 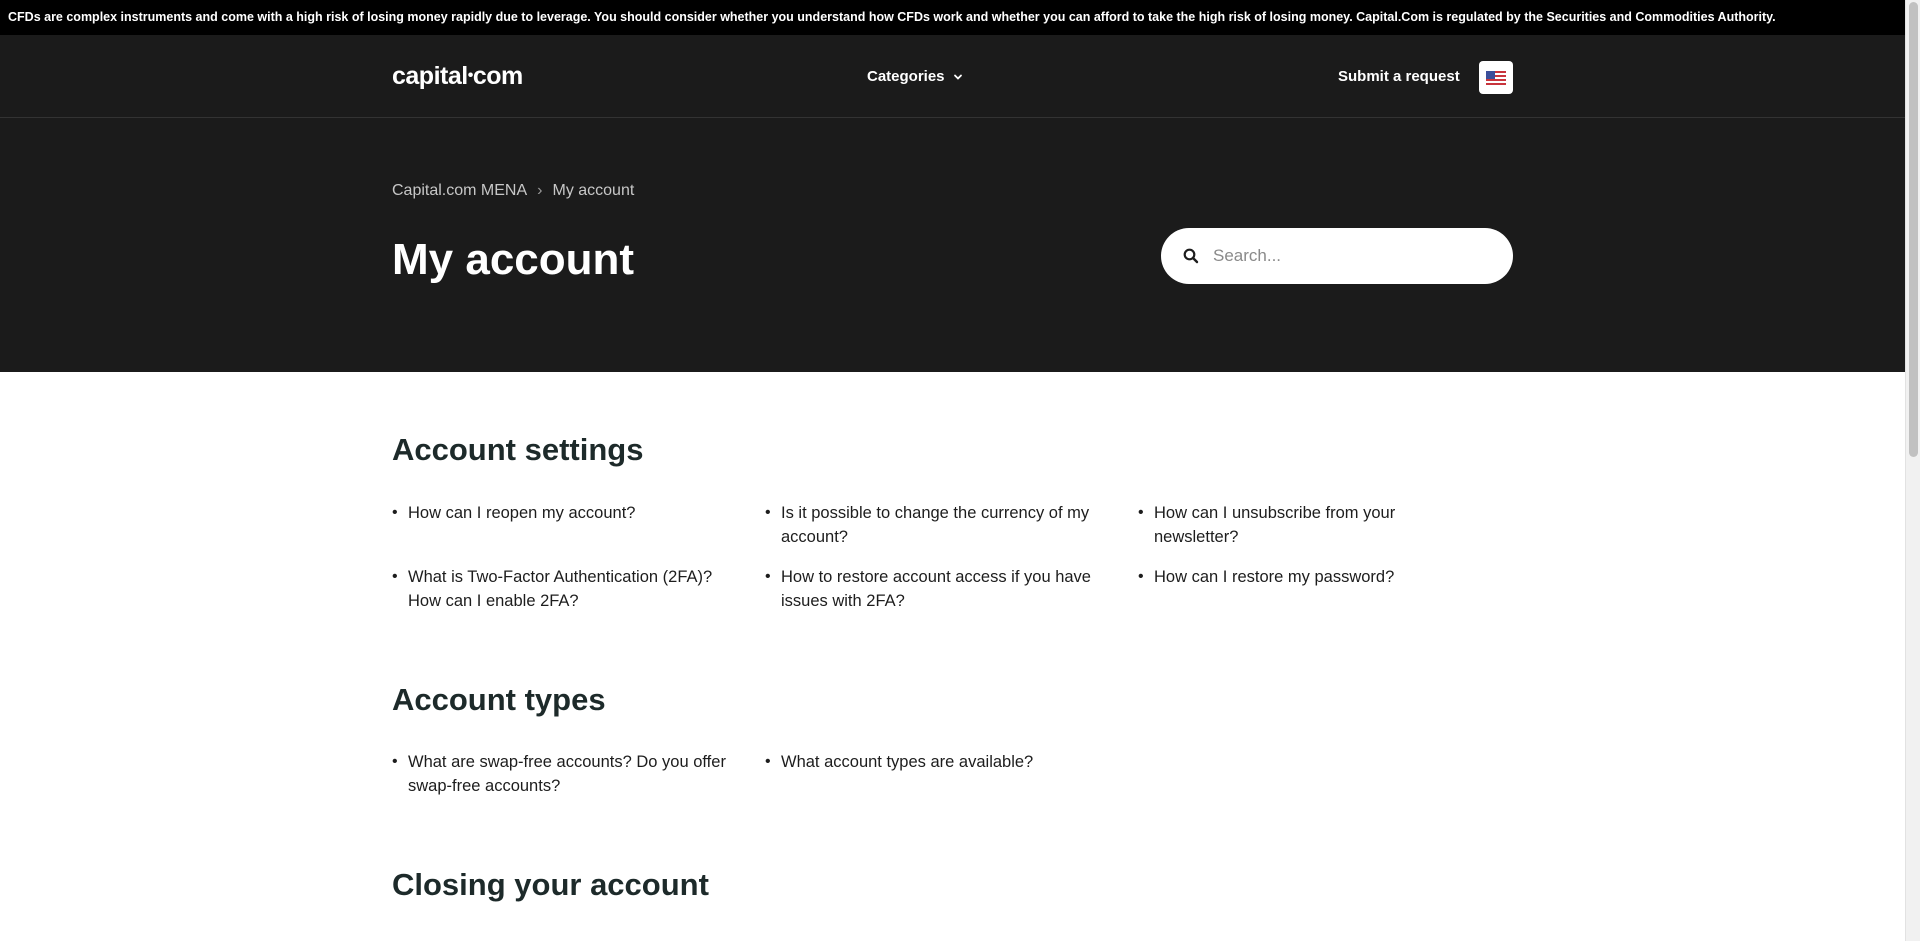 I want to click on section-title-closing-your-account: Closing your account, so click(x=550, y=885).